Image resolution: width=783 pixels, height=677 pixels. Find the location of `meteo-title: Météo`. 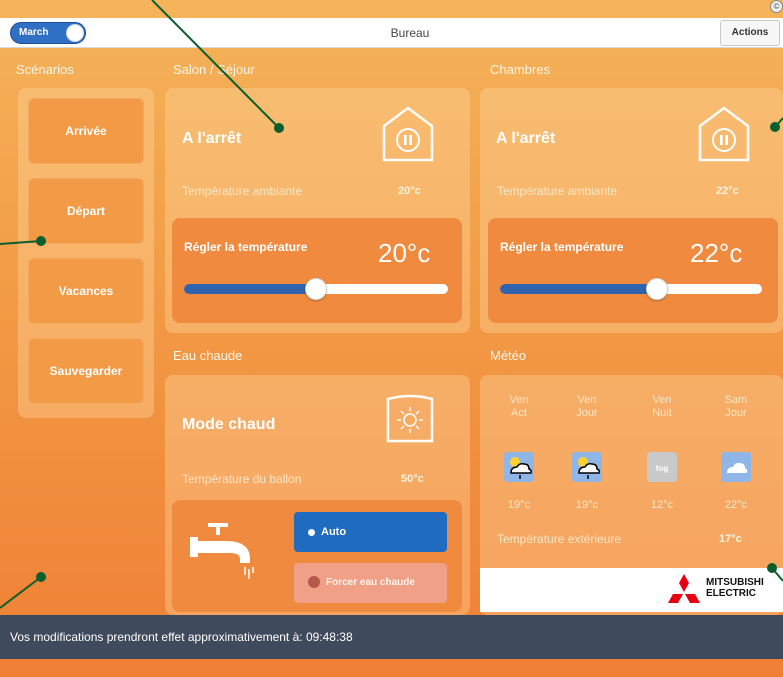

meteo-title: Météo is located at coordinates (508, 355).